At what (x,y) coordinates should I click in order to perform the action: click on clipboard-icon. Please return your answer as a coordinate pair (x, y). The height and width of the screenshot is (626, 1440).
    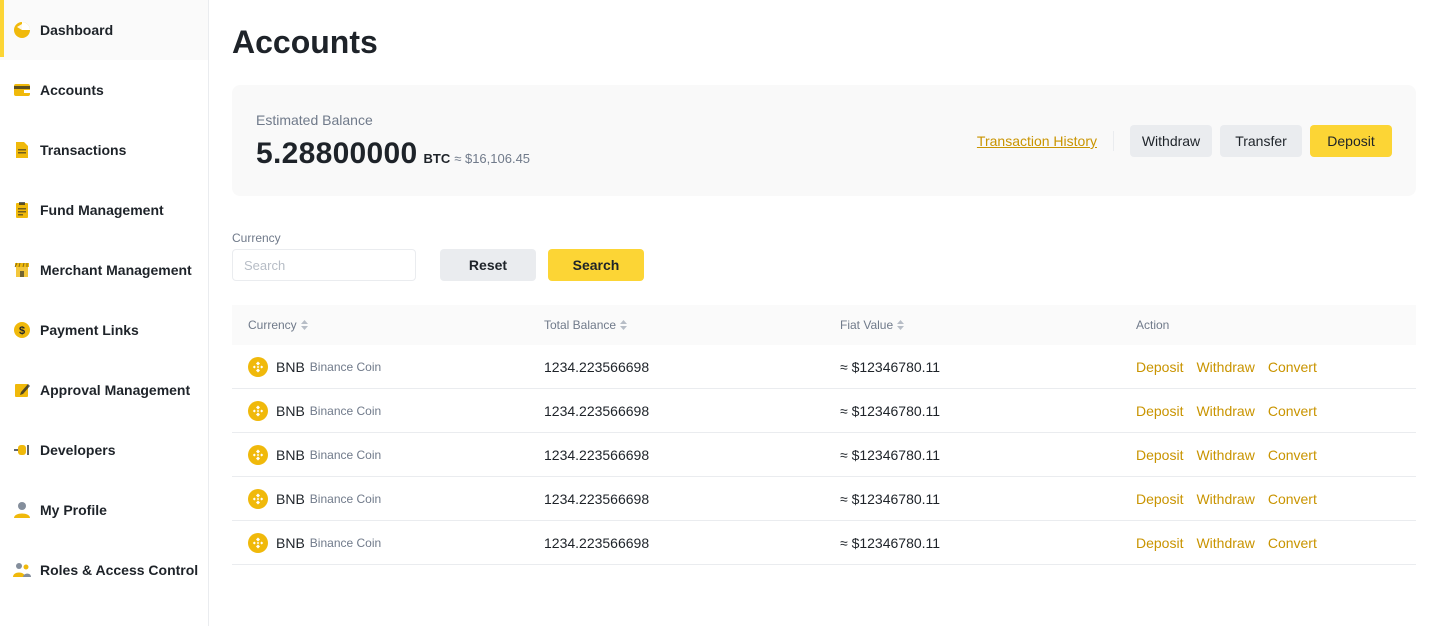
    Looking at the image, I should click on (22, 210).